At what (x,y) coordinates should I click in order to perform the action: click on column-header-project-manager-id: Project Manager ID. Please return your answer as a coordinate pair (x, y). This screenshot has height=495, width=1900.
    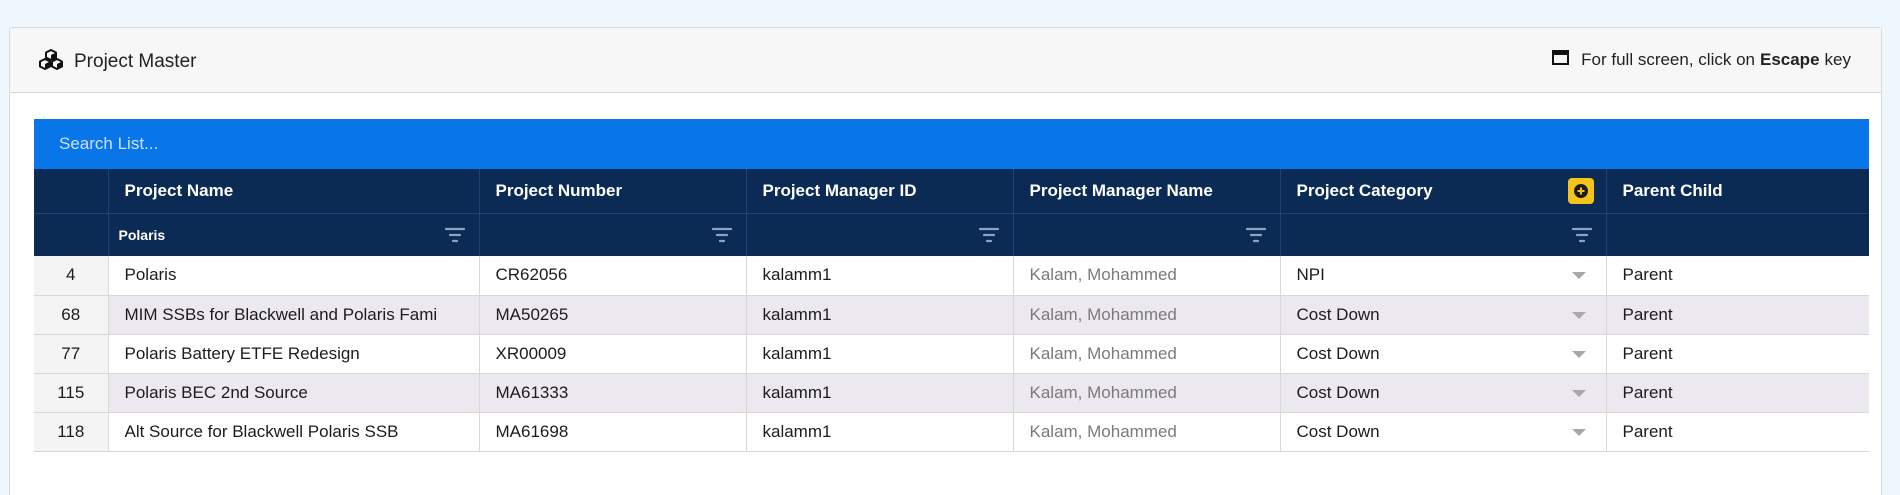
    Looking at the image, I should click on (880, 191).